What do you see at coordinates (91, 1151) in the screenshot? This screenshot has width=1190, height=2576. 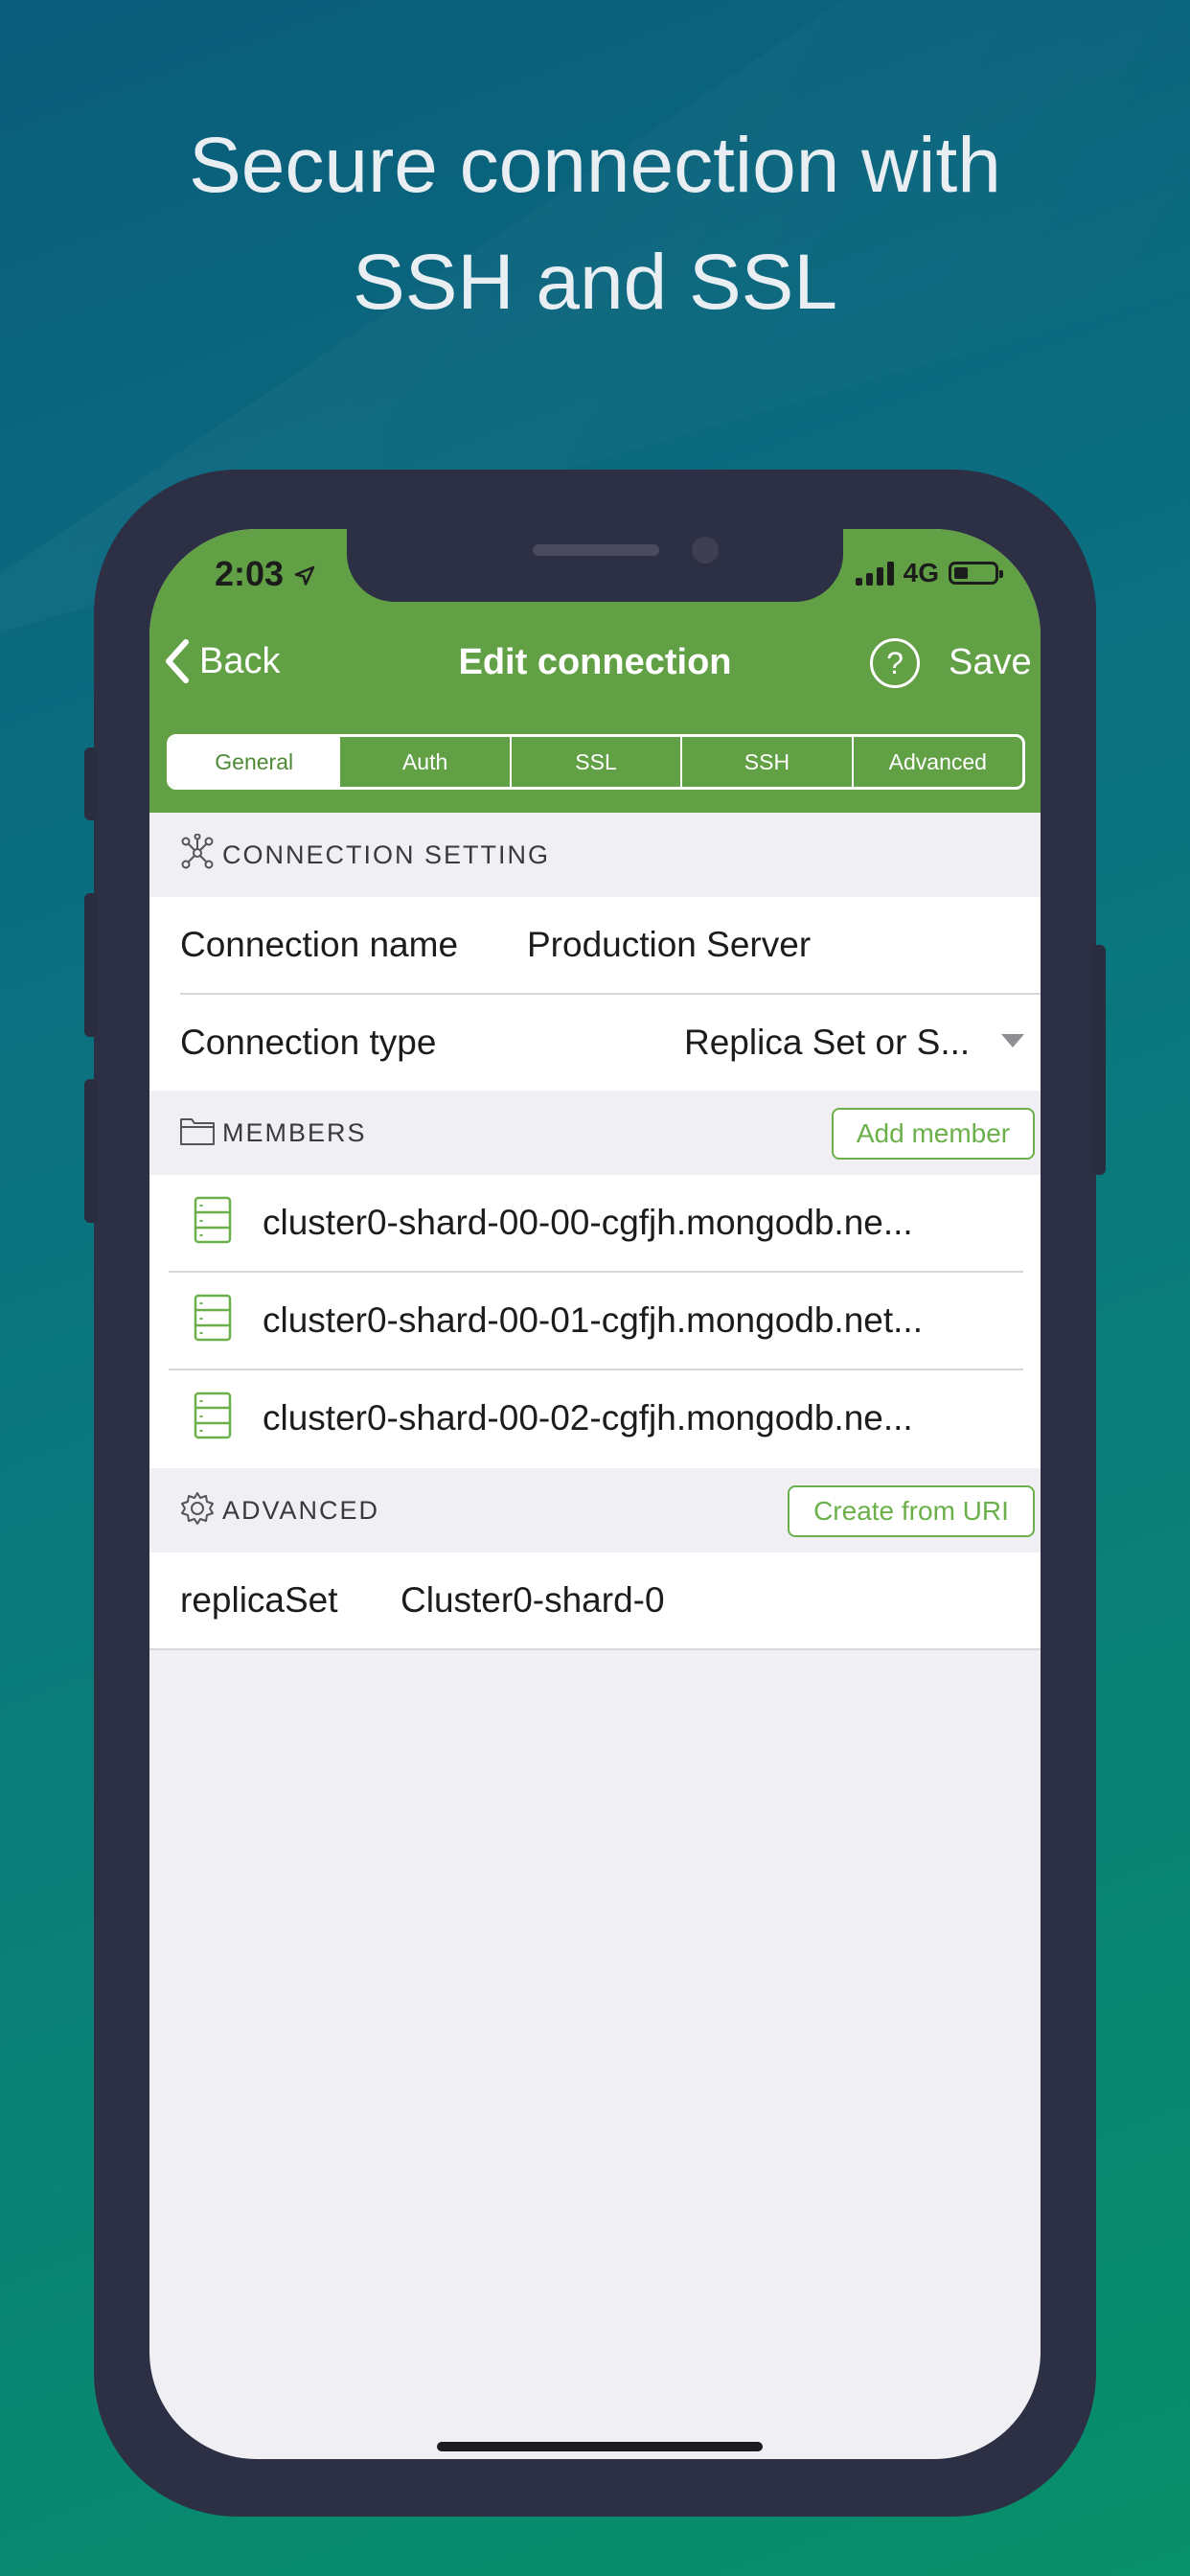 I see `volume-down-button` at bounding box center [91, 1151].